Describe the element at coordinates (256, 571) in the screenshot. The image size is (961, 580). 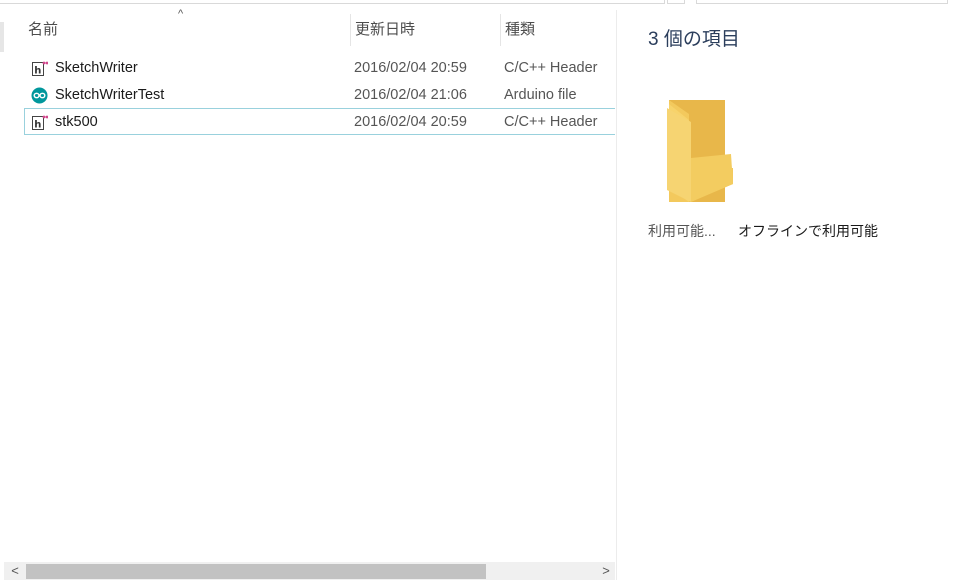
I see `scrollbar-thumb` at that location.